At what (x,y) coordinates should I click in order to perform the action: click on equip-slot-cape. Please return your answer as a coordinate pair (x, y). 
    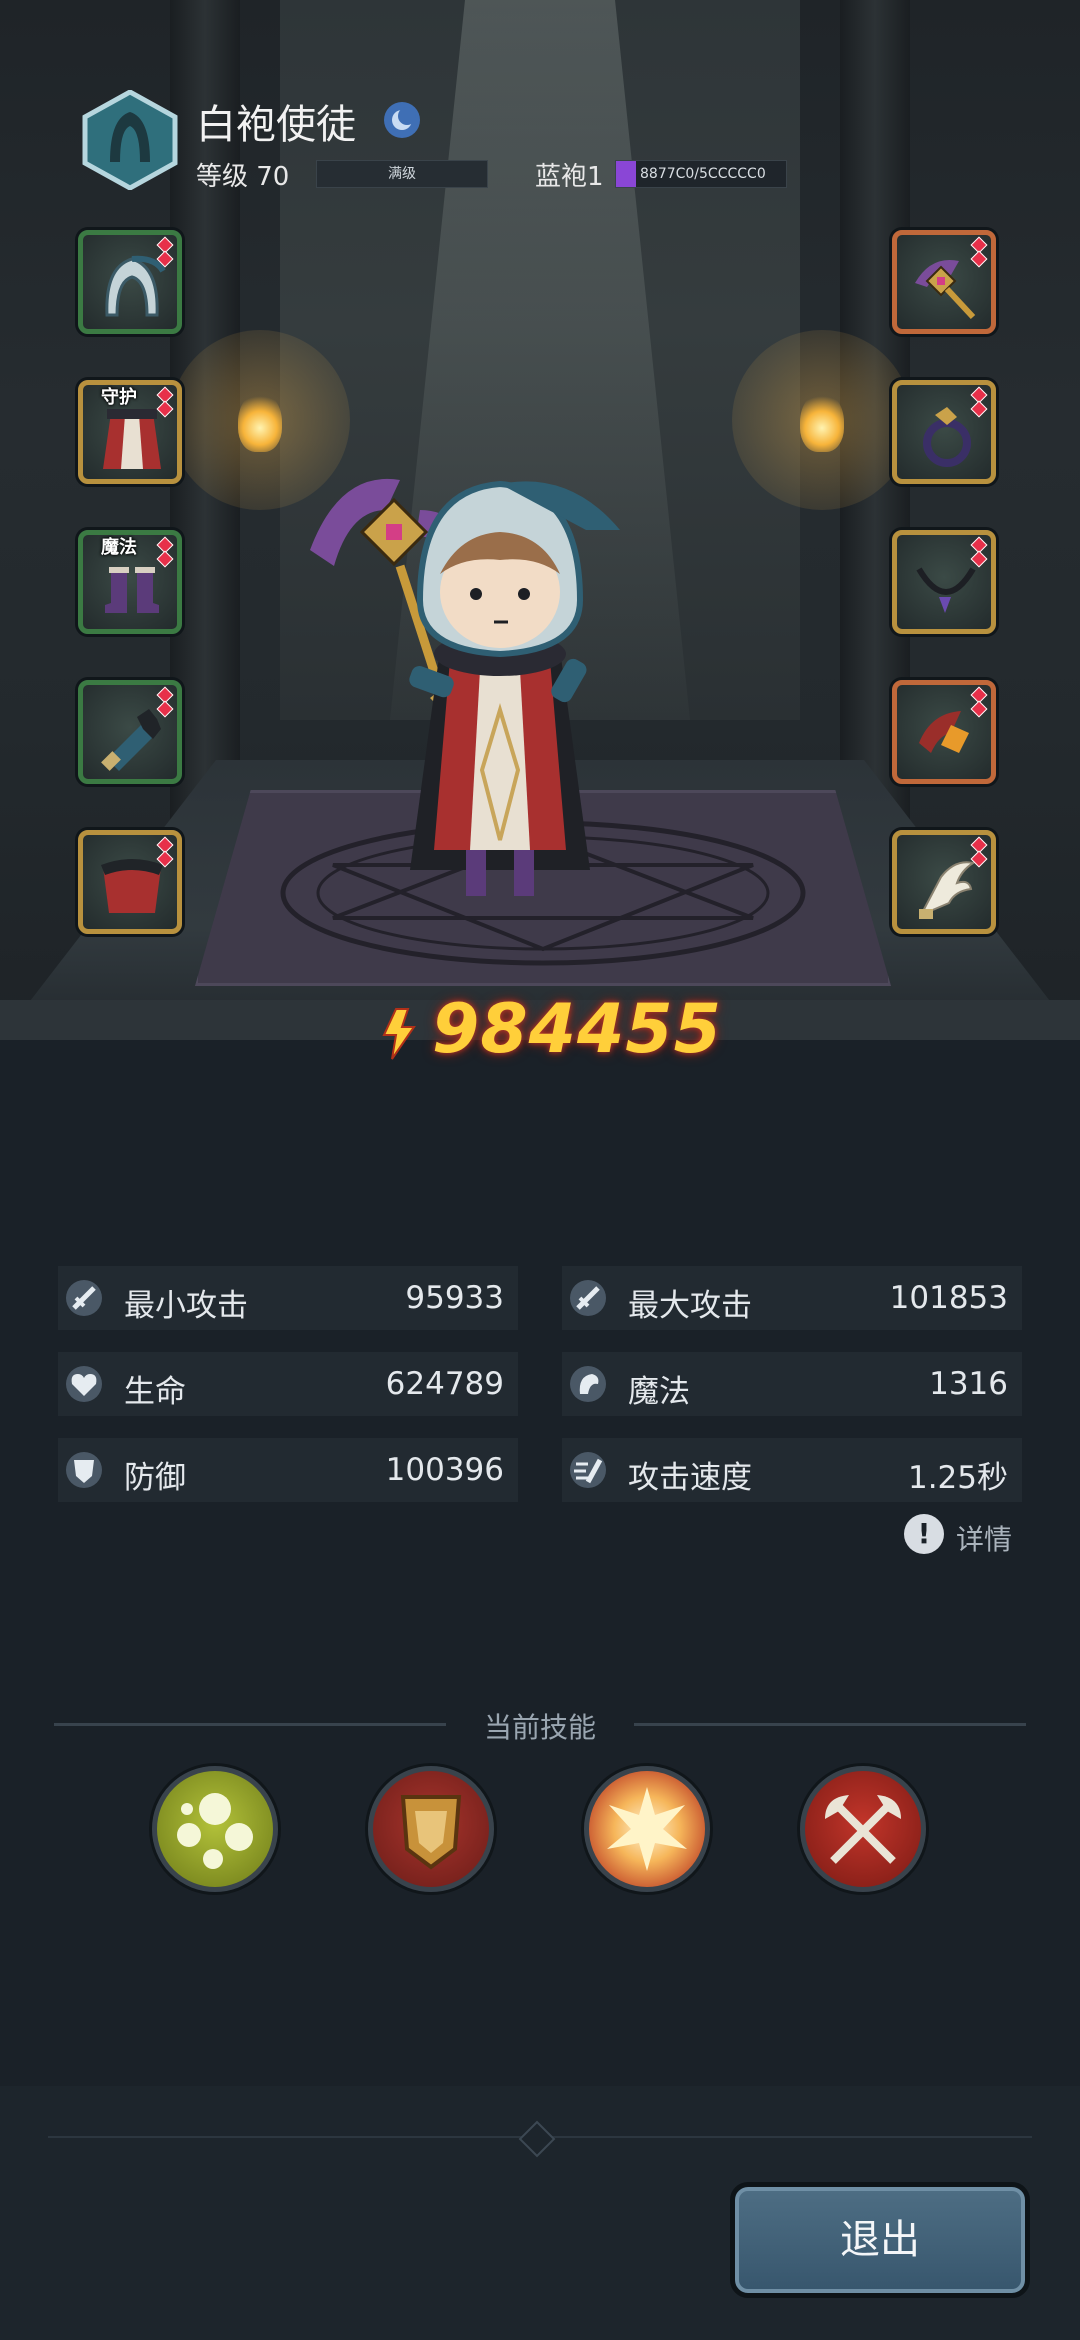
    Looking at the image, I should click on (130, 882).